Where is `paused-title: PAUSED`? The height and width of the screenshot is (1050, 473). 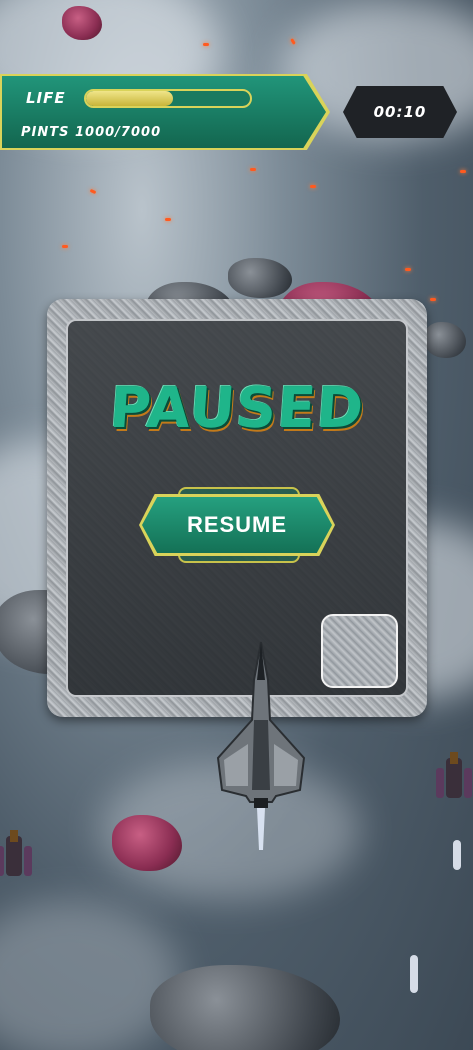 paused-title: PAUSED is located at coordinates (237, 408).